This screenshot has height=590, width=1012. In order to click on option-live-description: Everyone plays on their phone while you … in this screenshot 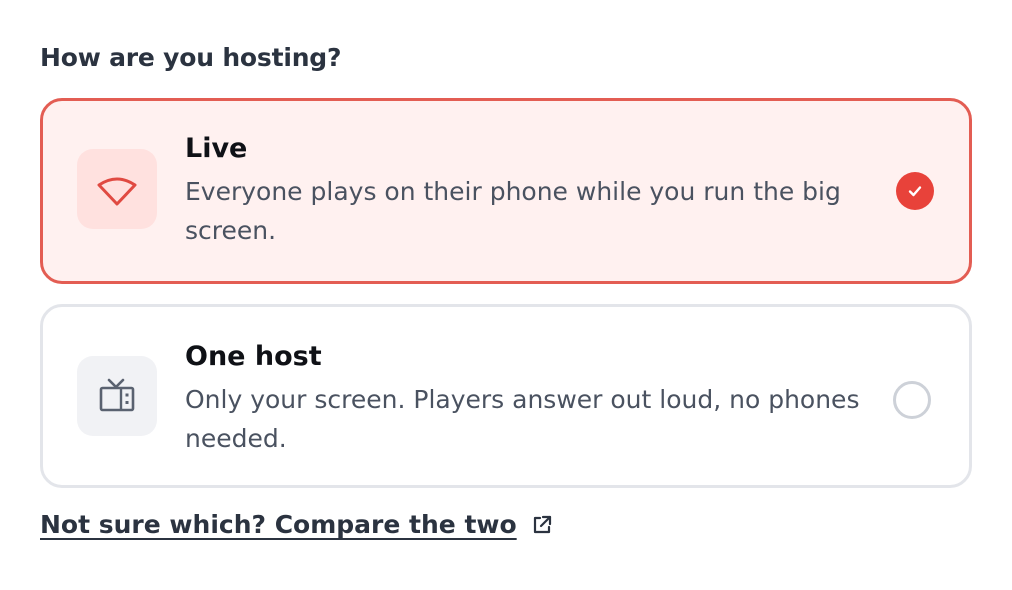, I will do `click(513, 211)`.